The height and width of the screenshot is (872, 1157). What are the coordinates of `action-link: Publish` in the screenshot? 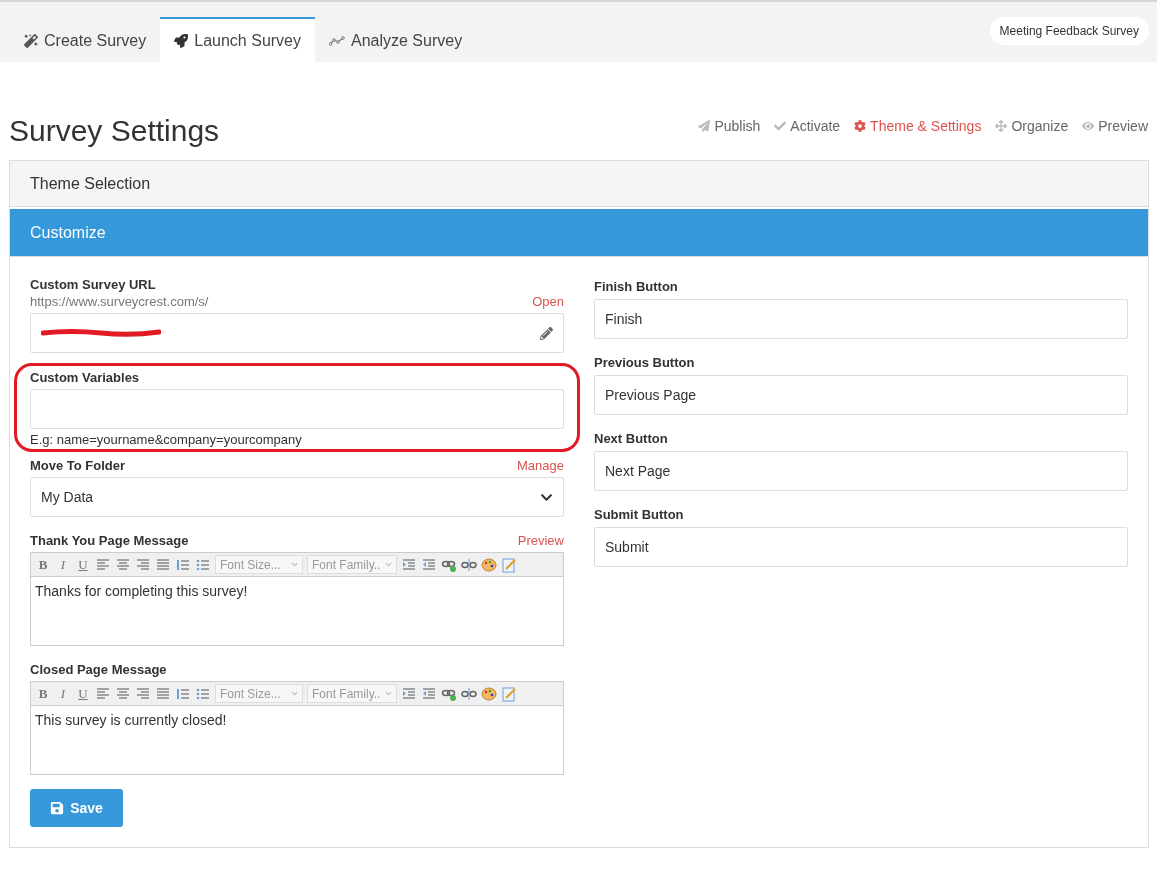 It's located at (729, 126).